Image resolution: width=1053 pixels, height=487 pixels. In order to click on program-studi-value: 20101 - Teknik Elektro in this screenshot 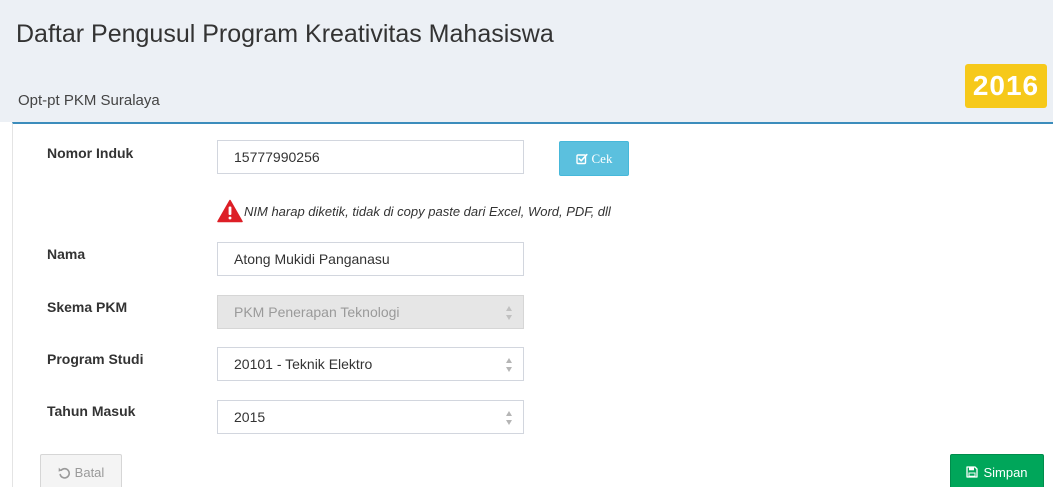, I will do `click(303, 364)`.